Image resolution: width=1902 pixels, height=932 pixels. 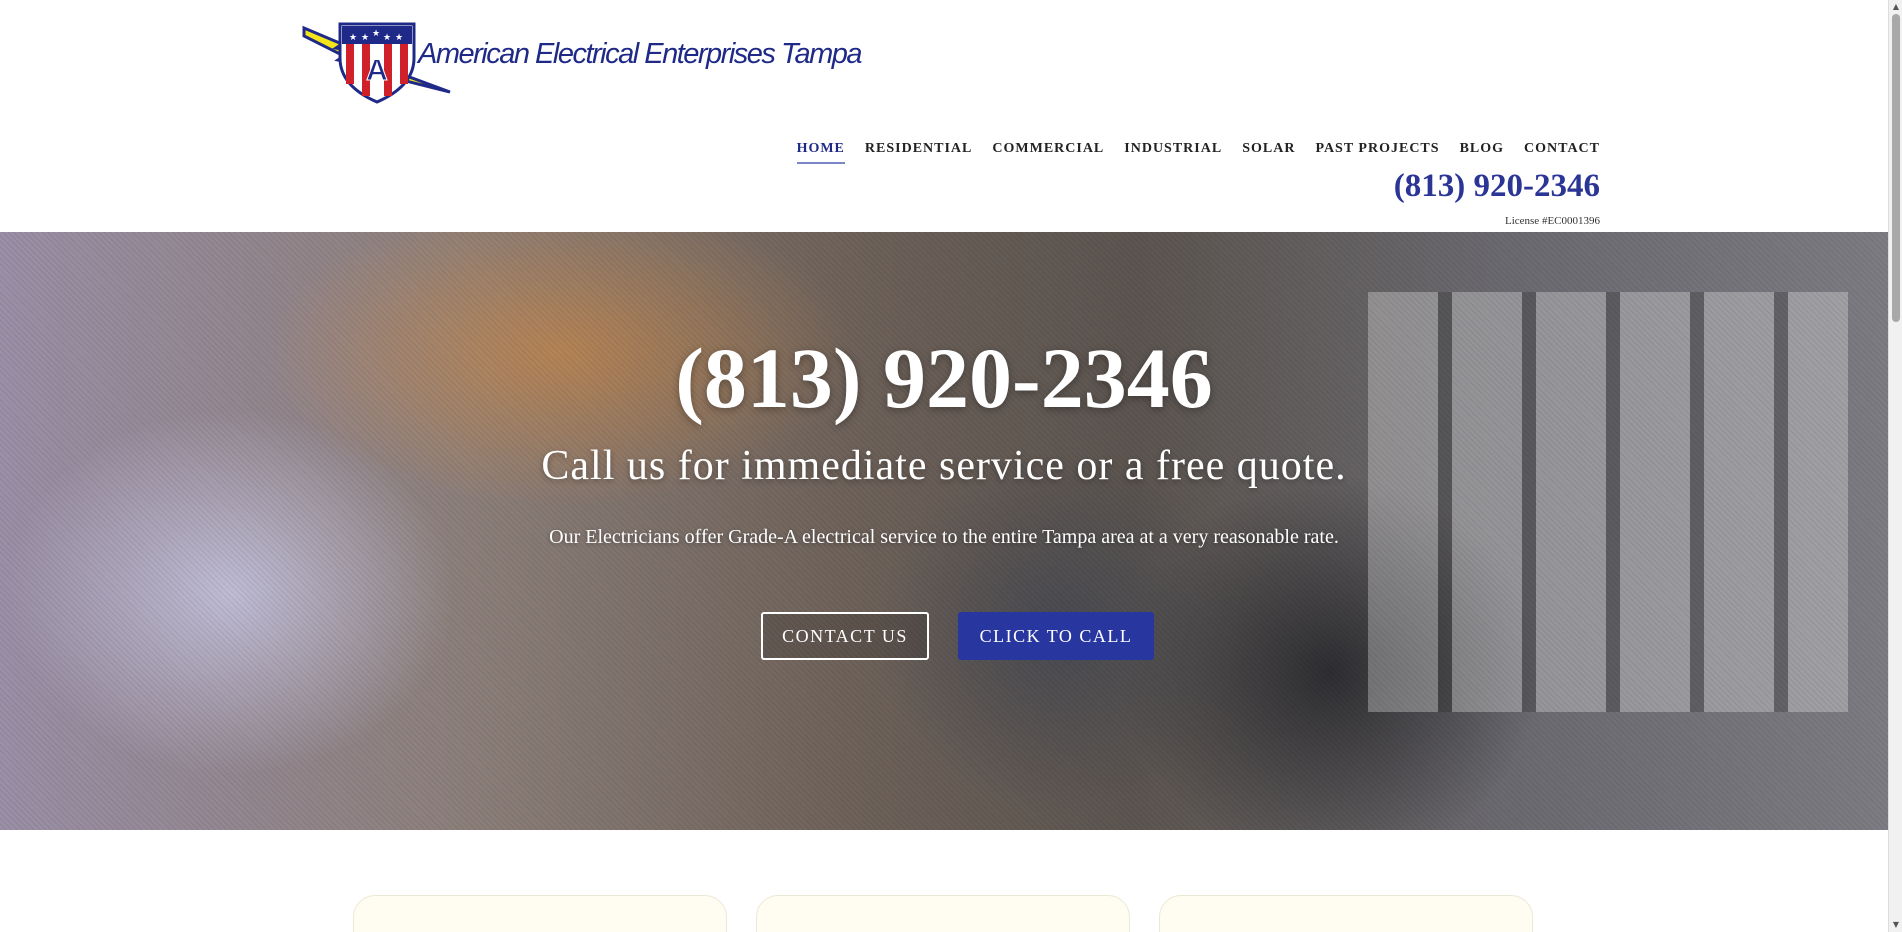 I want to click on scroll-up-arrow-icon: ▲, so click(x=1896, y=7).